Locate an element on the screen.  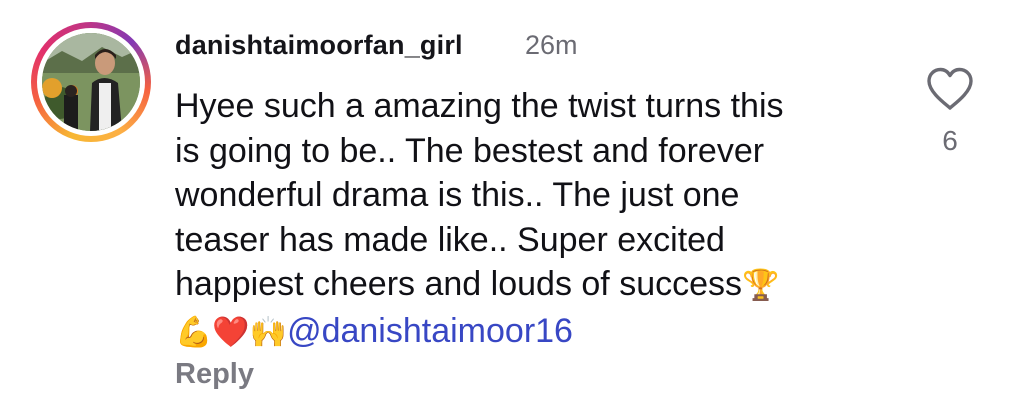
like-button is located at coordinates (950, 89).